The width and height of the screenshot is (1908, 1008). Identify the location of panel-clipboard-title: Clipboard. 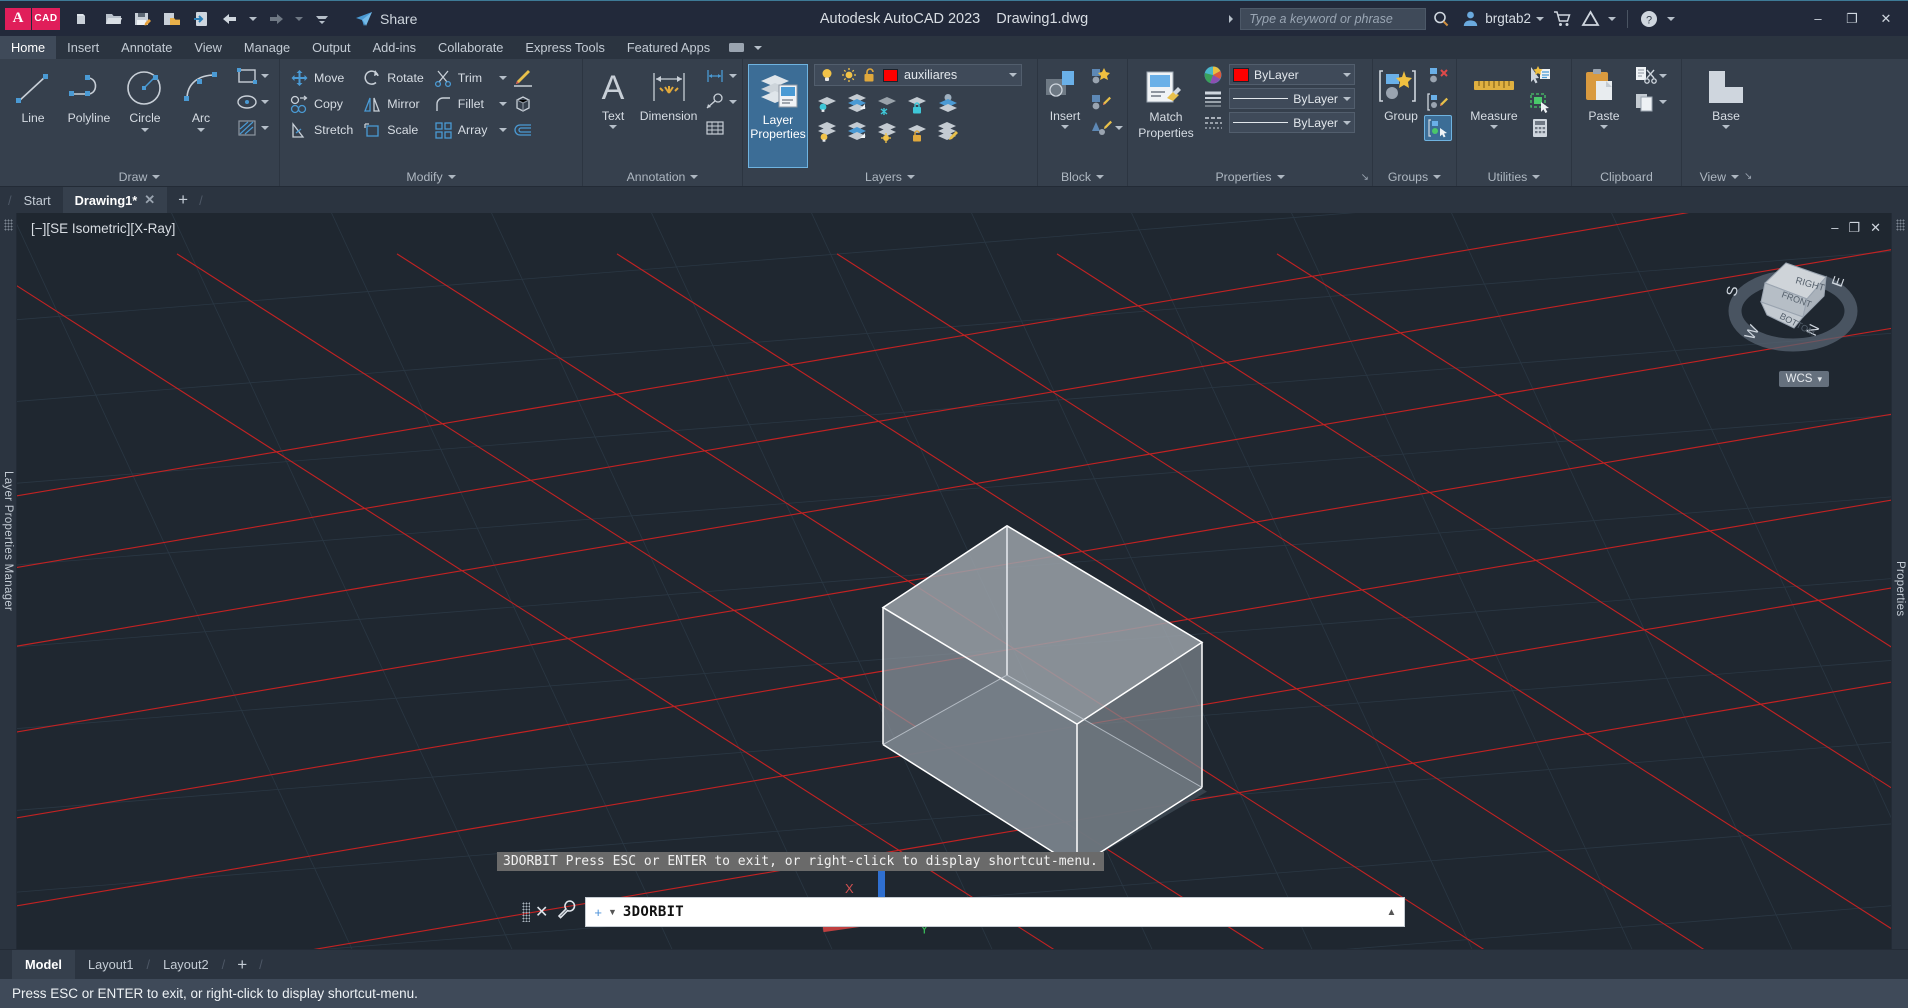
(1626, 176).